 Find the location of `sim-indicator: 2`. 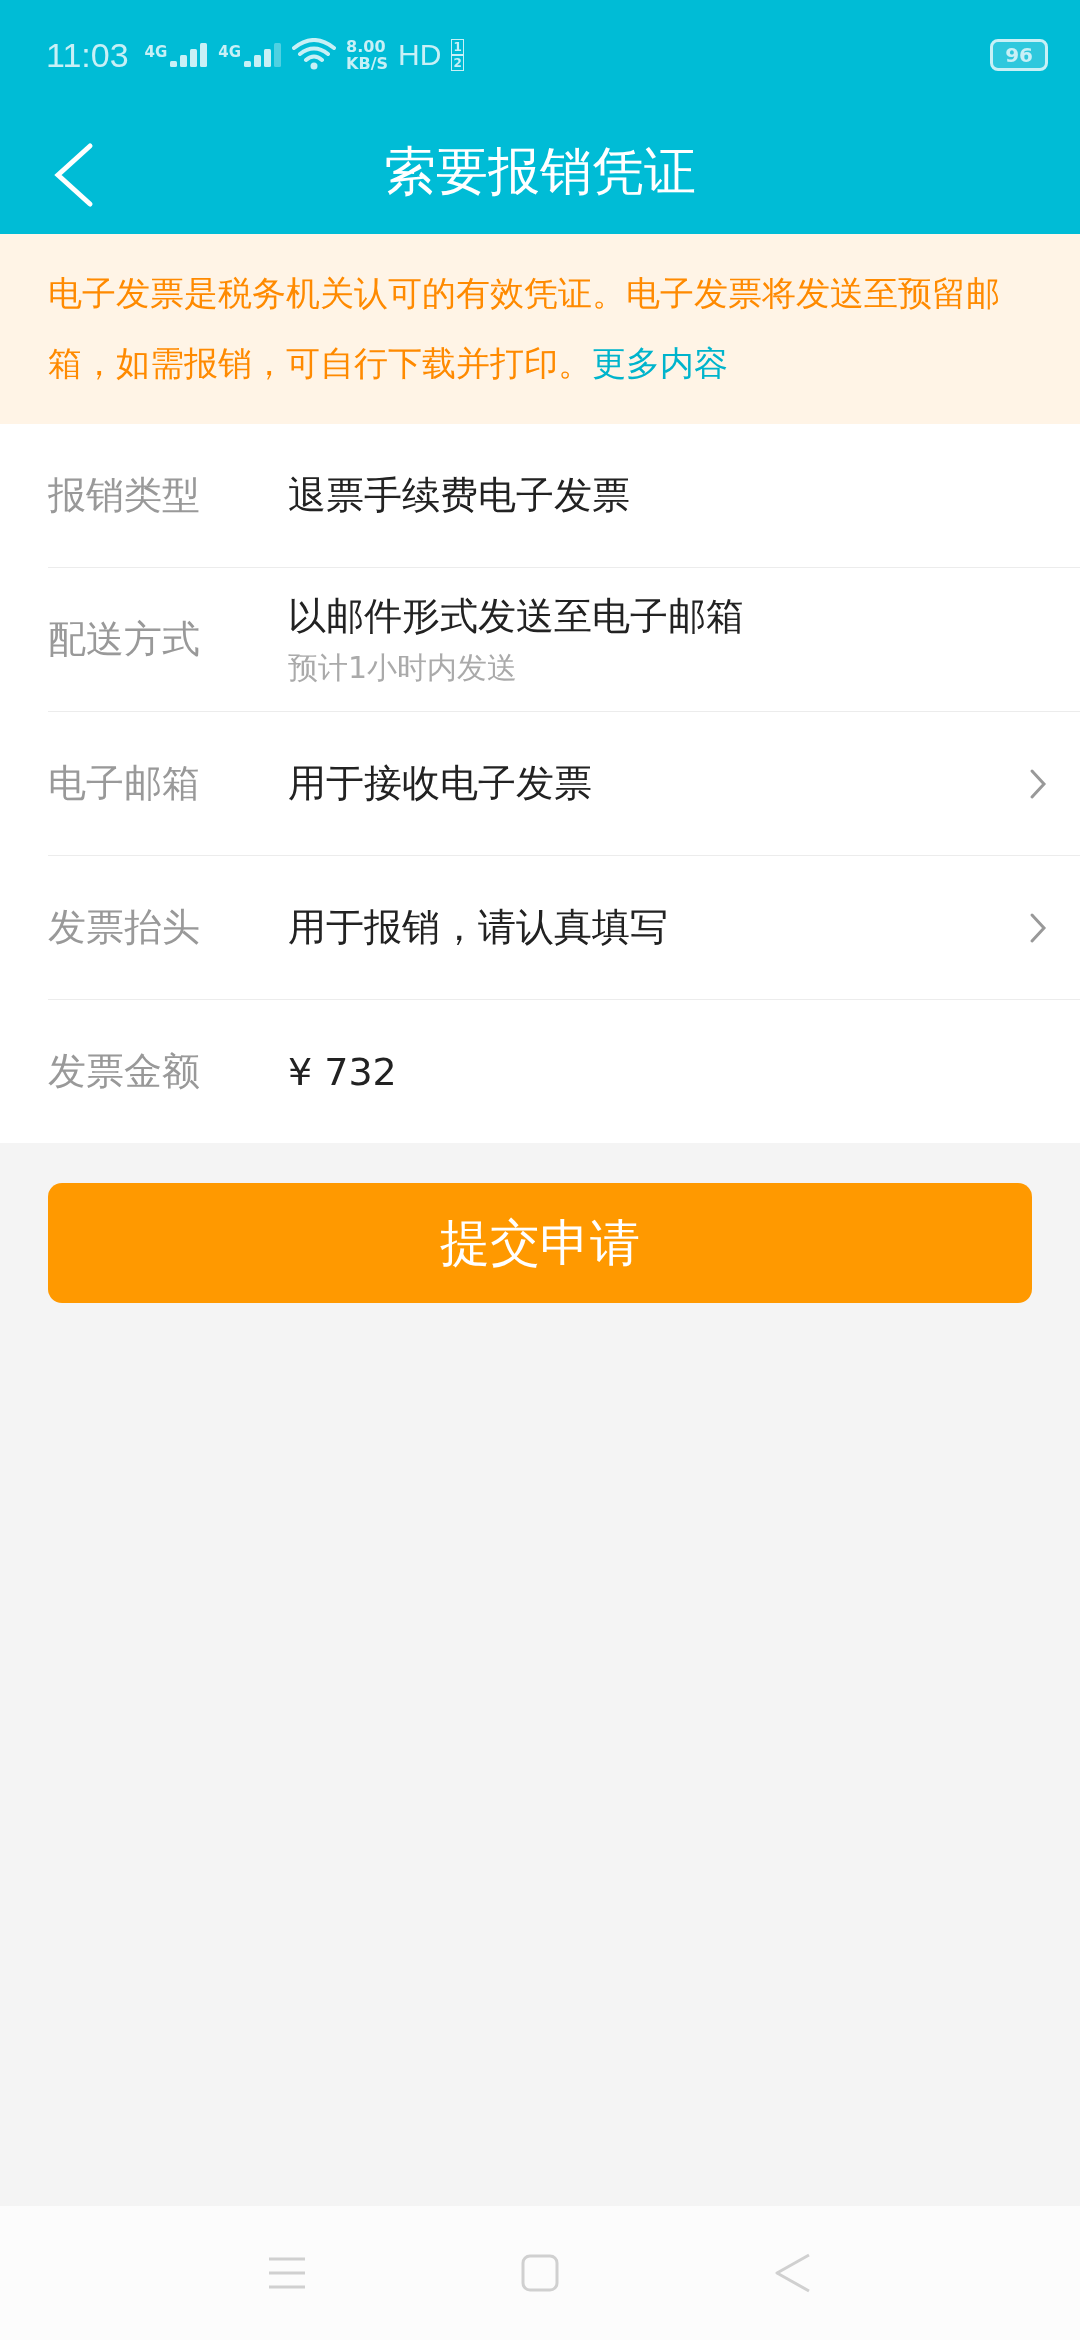

sim-indicator: 2 is located at coordinates (457, 63).